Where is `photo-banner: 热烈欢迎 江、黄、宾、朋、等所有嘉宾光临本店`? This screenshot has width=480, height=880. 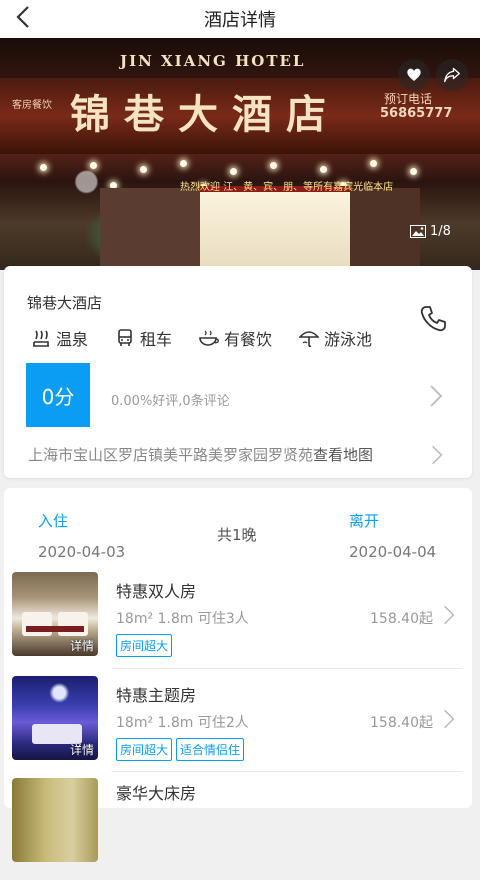 photo-banner: 热烈欢迎 江、黄、宾、朋、等所有嘉宾光临本店 is located at coordinates (287, 187).